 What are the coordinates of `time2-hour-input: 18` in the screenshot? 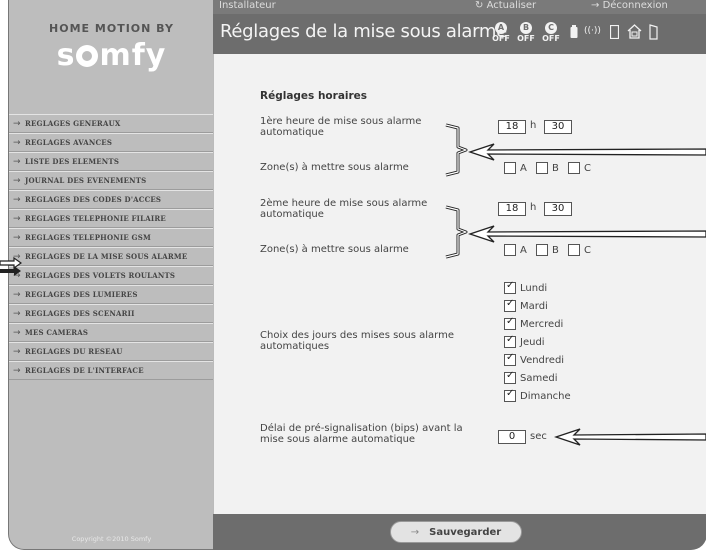 It's located at (512, 209).